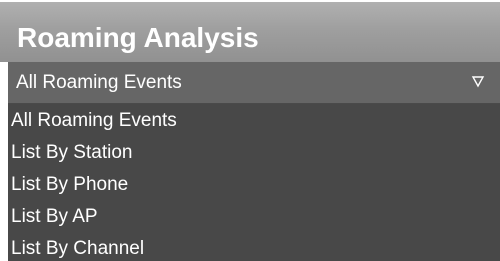  Describe the element at coordinates (72, 152) in the screenshot. I see `option-label: List By Station` at that location.